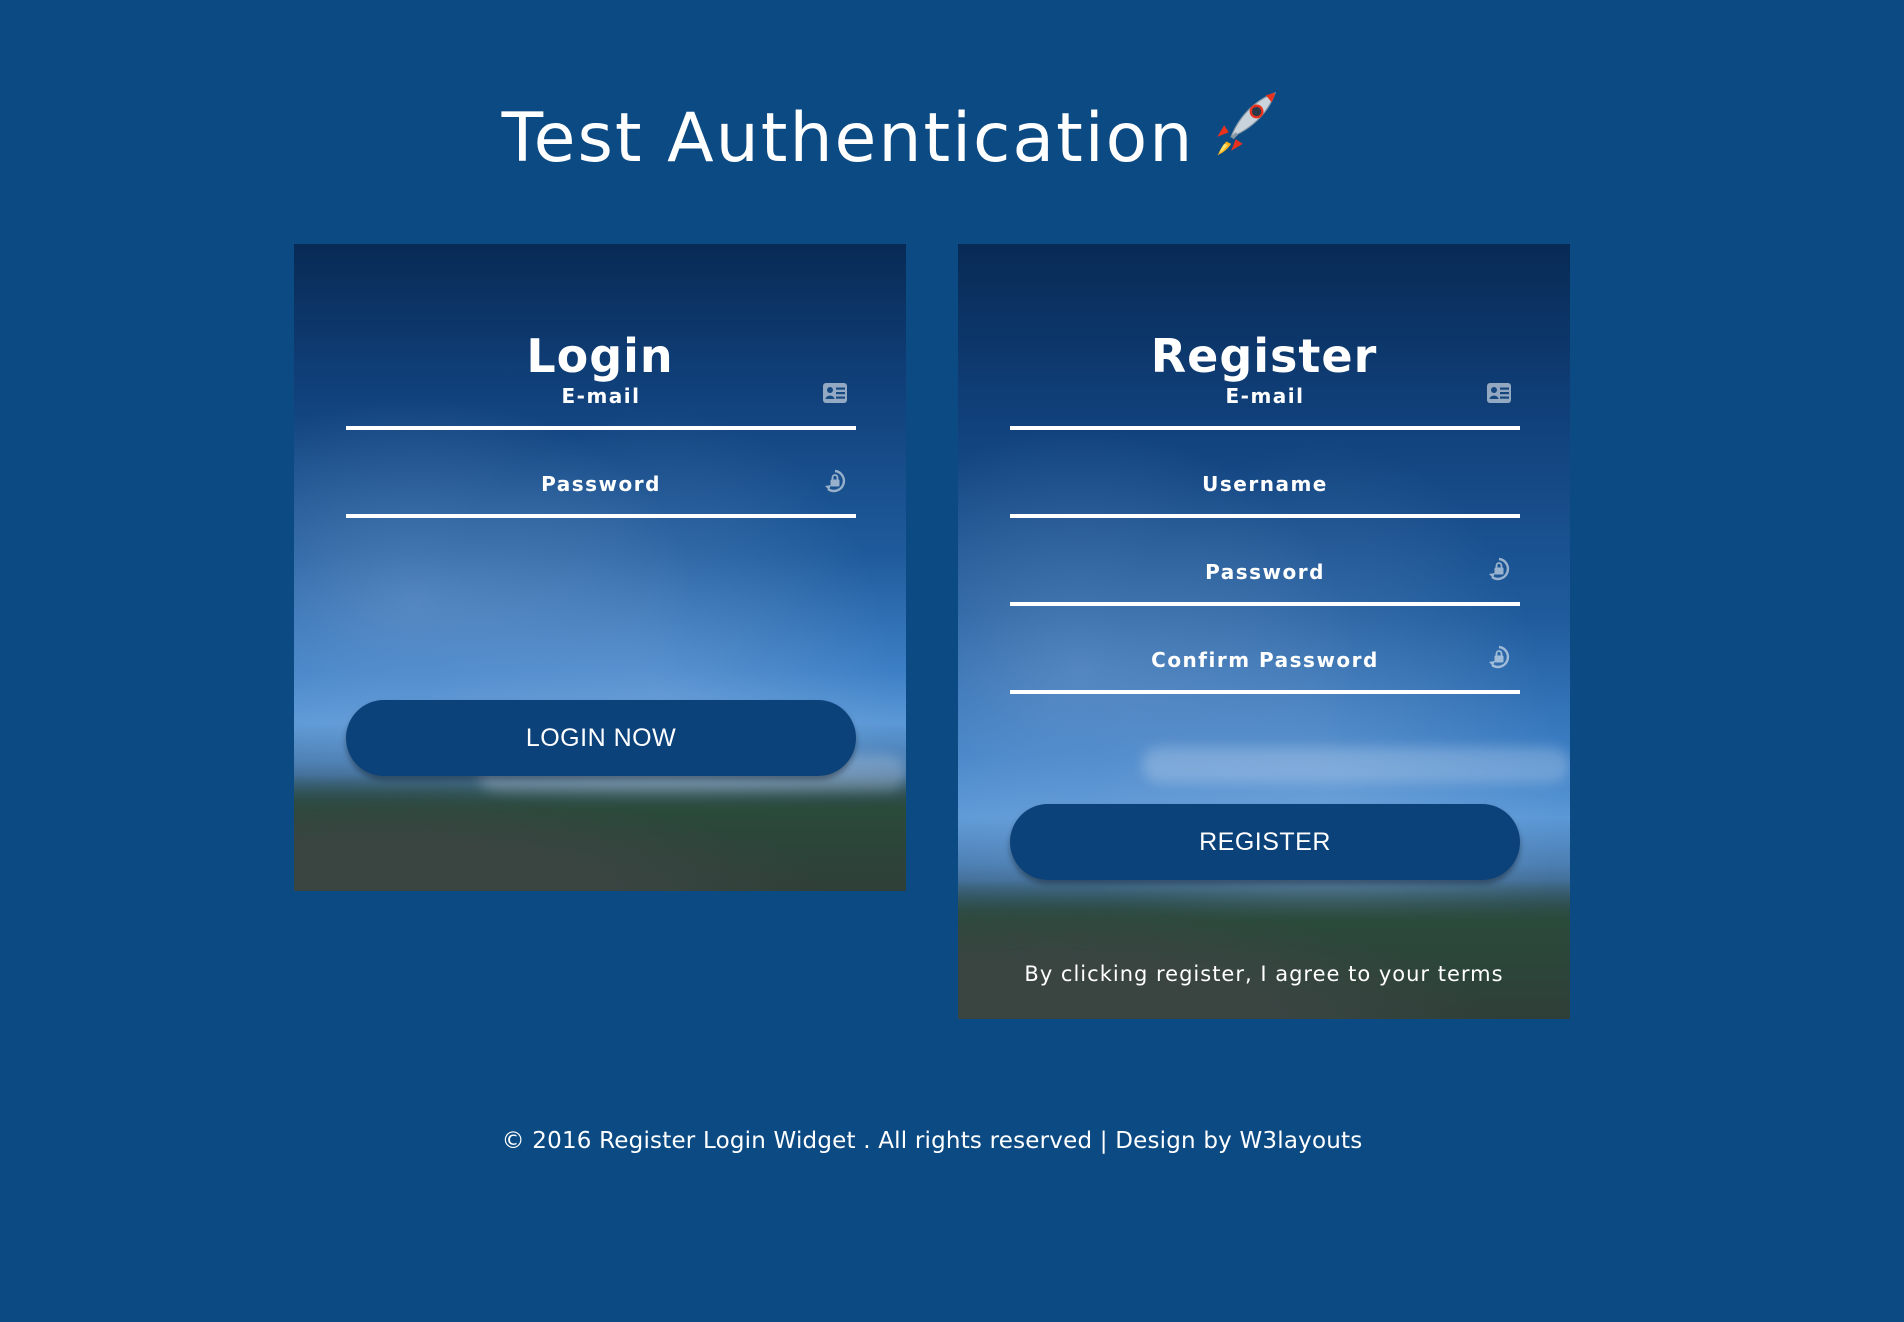  What do you see at coordinates (1300, 1141) in the screenshot?
I see `w3layouts-link: W3layouts` at bounding box center [1300, 1141].